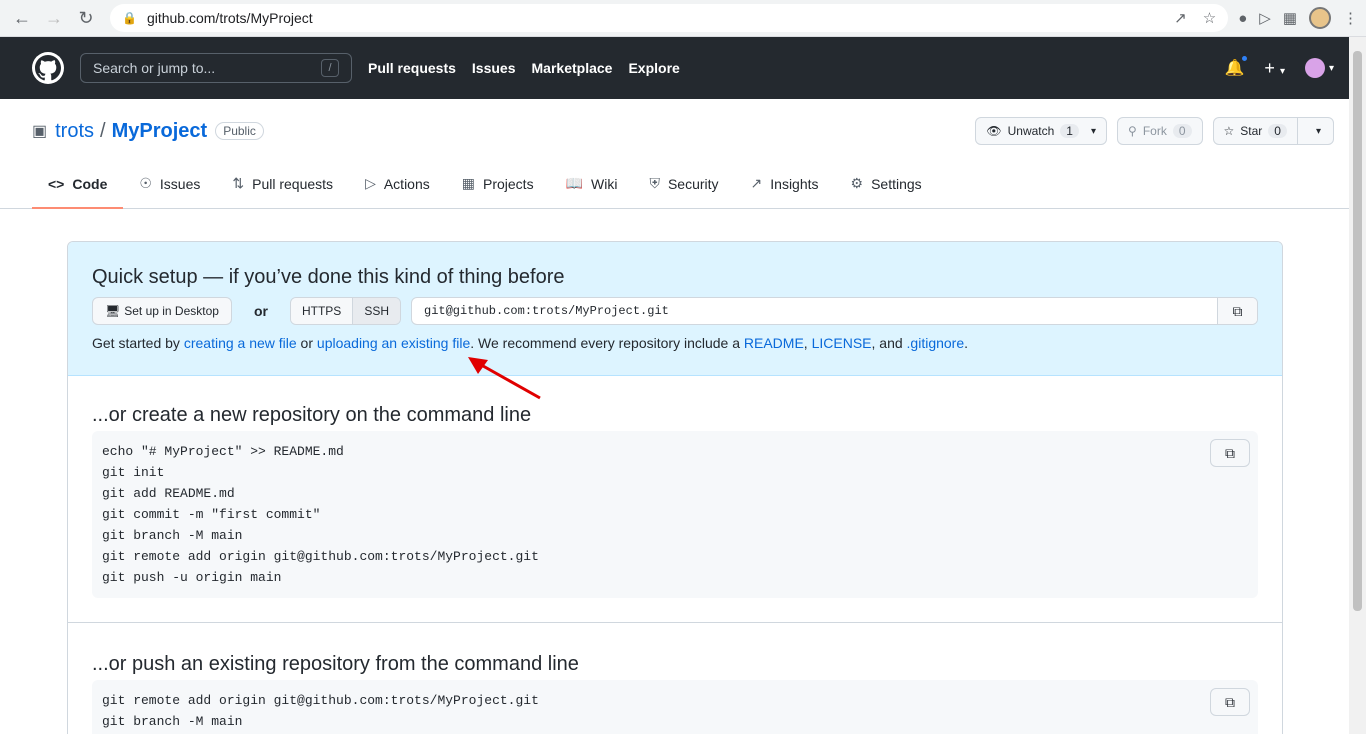 The image size is (1366, 734). What do you see at coordinates (1154, 131) in the screenshot?
I see `fork-label: Fork` at bounding box center [1154, 131].